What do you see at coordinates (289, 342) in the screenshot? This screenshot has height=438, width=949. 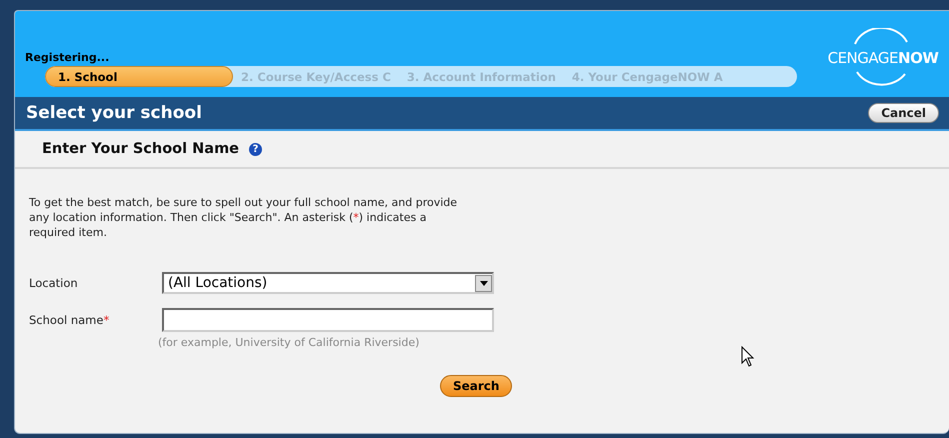 I see `field-hint: (for example, University of California Riverside)` at bounding box center [289, 342].